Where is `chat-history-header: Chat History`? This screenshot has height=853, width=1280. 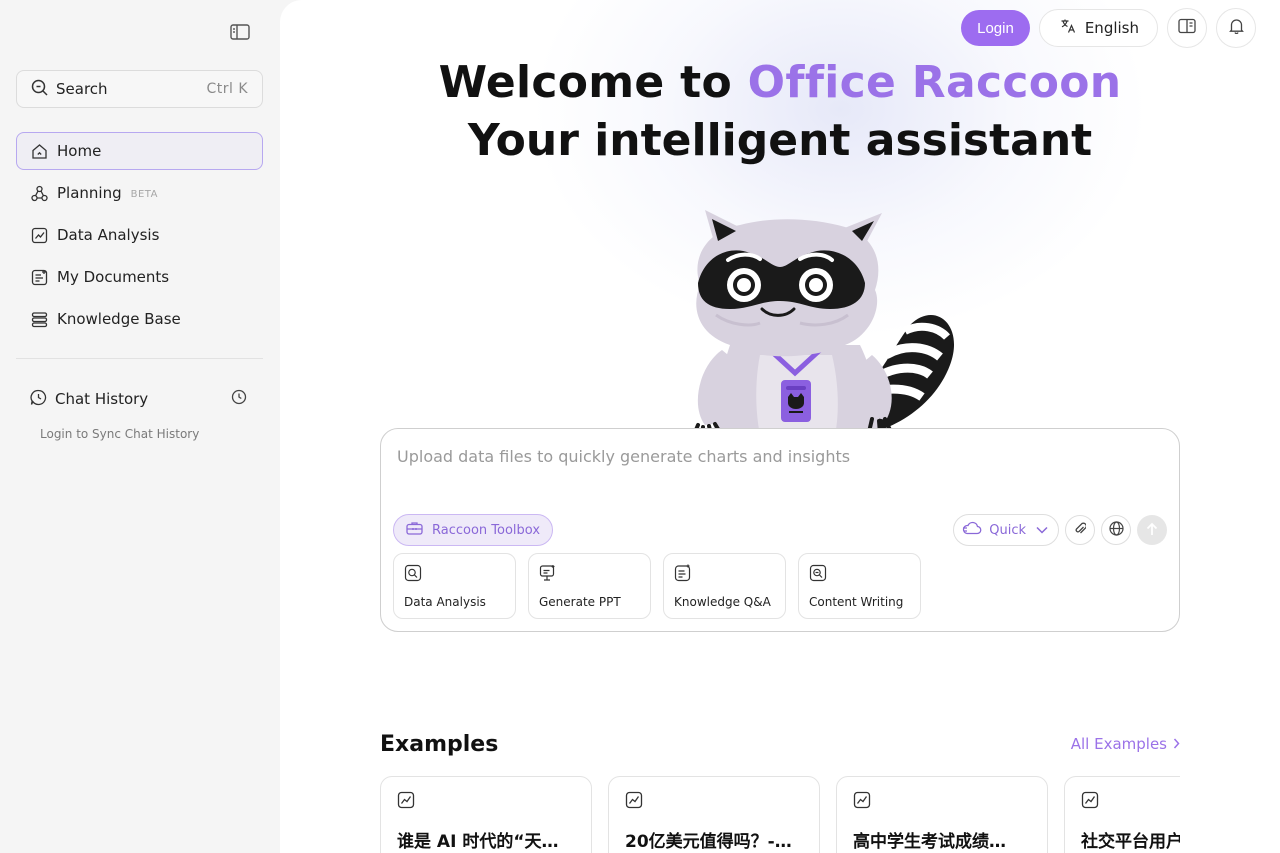
chat-history-header: Chat History is located at coordinates (138, 399).